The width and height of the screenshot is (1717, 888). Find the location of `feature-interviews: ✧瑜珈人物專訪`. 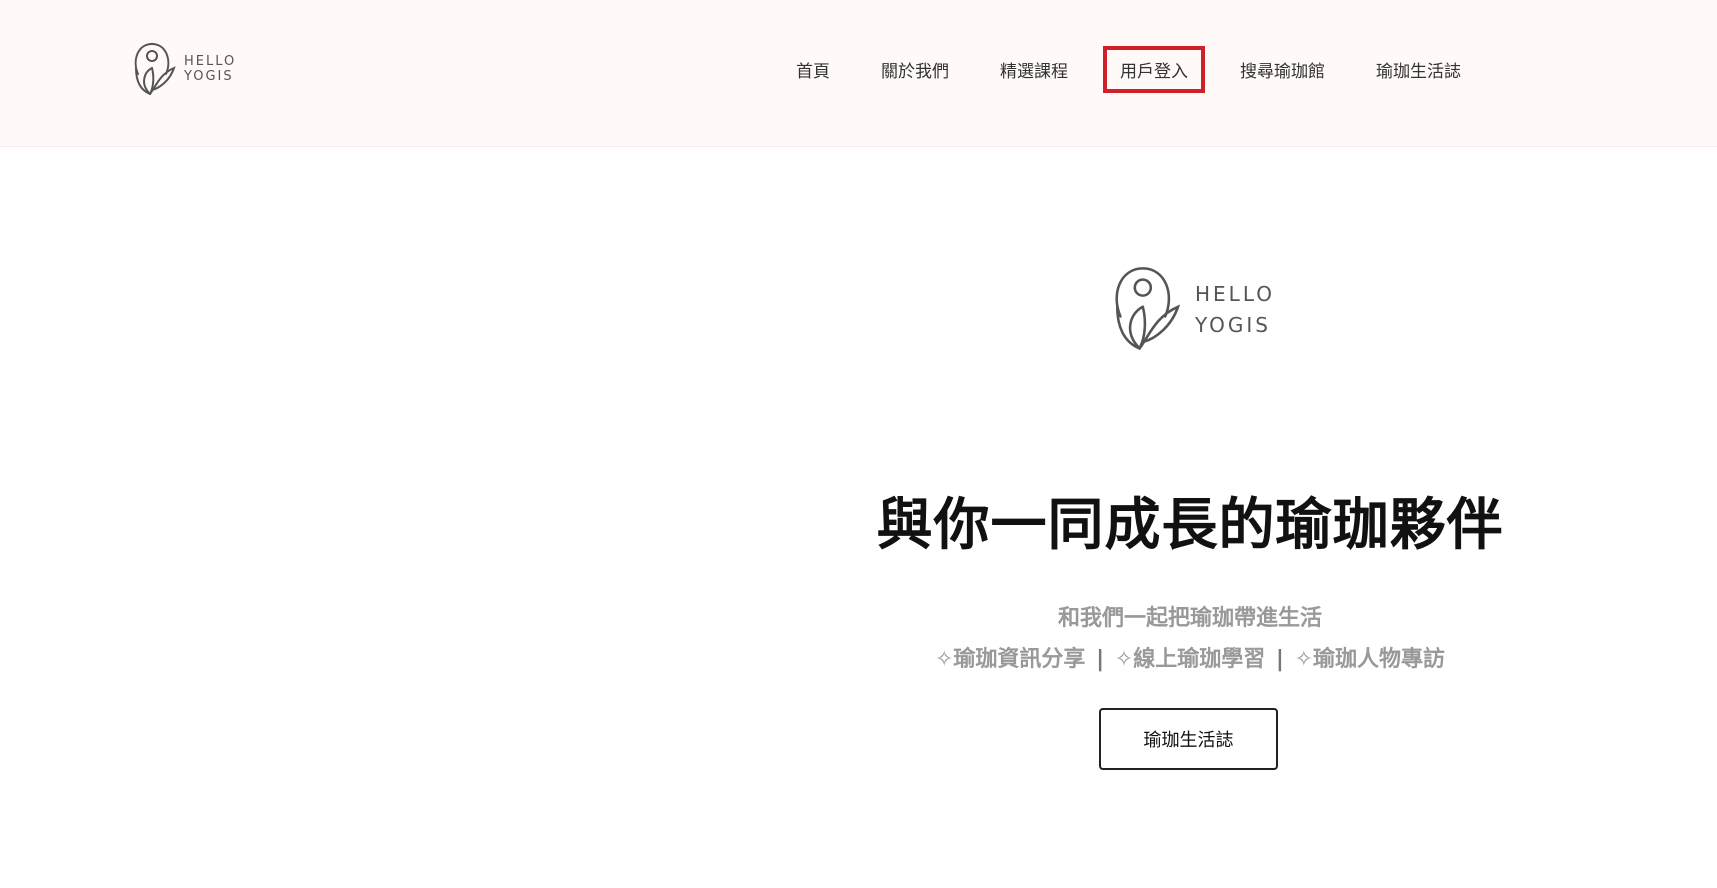

feature-interviews: ✧瑜珈人物專訪 is located at coordinates (1370, 659).